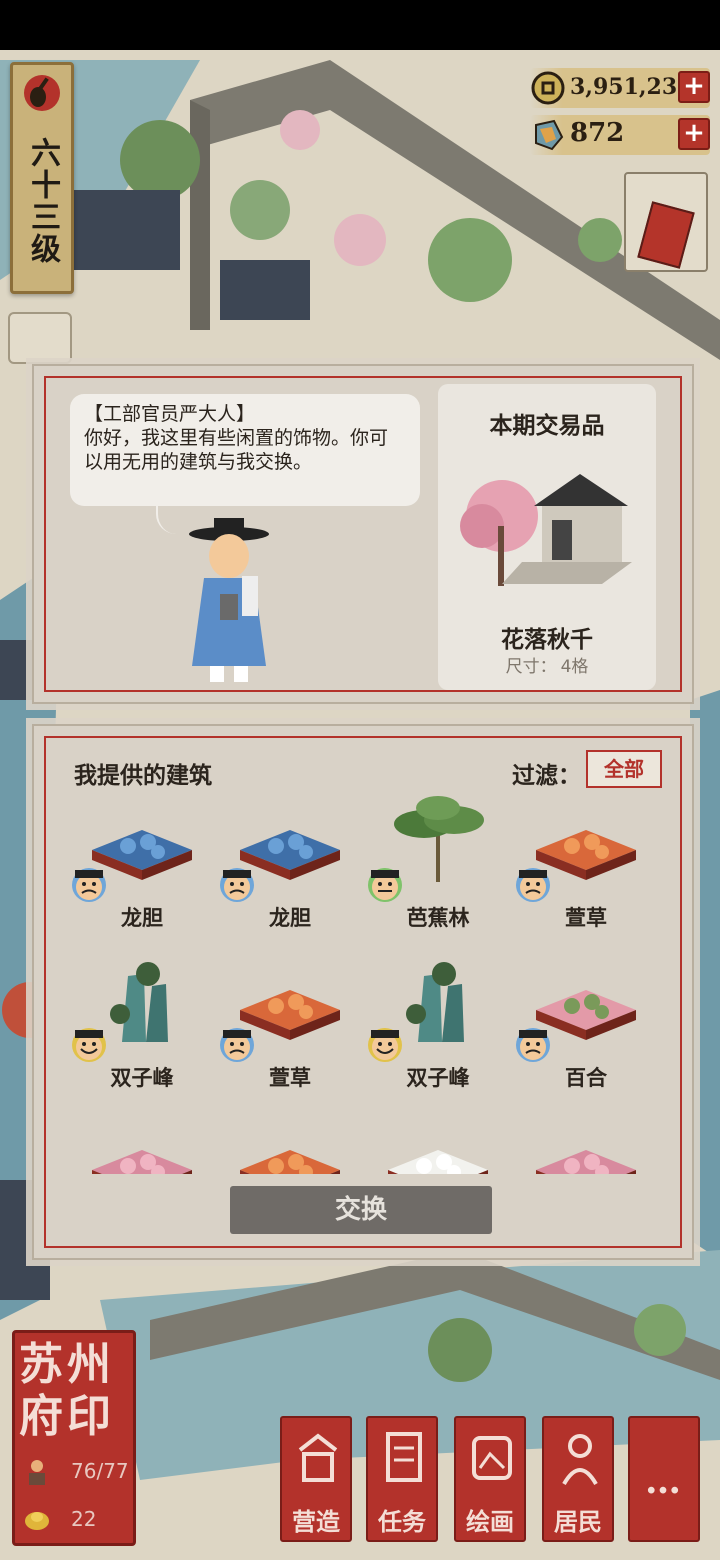  I want to click on coin-value: 3,951,236, so click(631, 87).